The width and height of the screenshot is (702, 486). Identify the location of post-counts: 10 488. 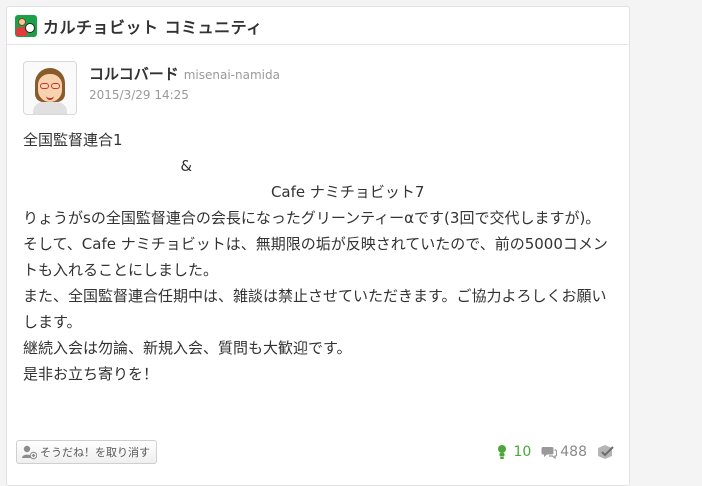
(550, 452).